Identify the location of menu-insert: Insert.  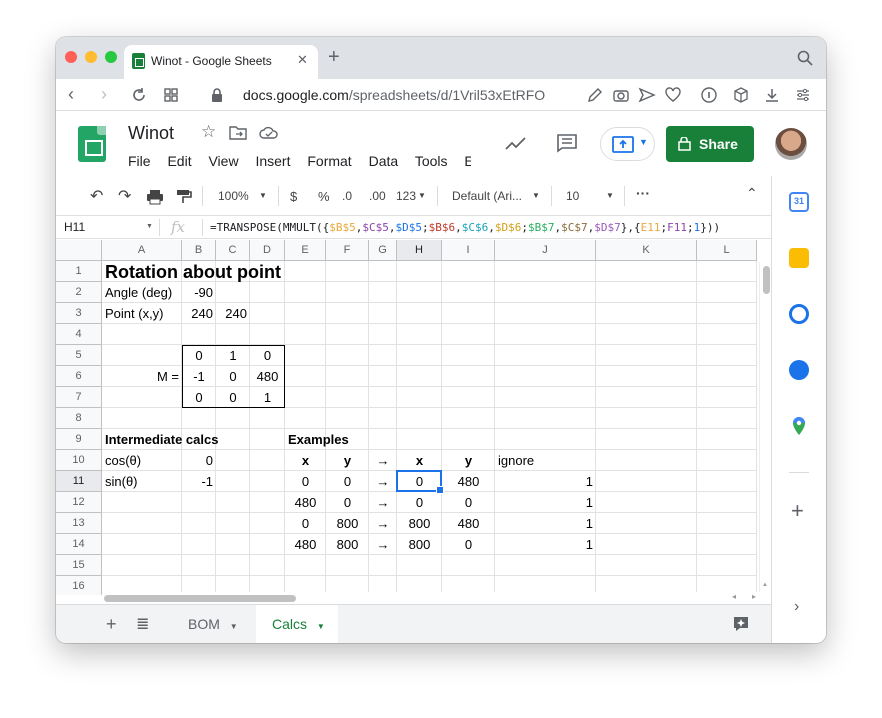
(272, 161).